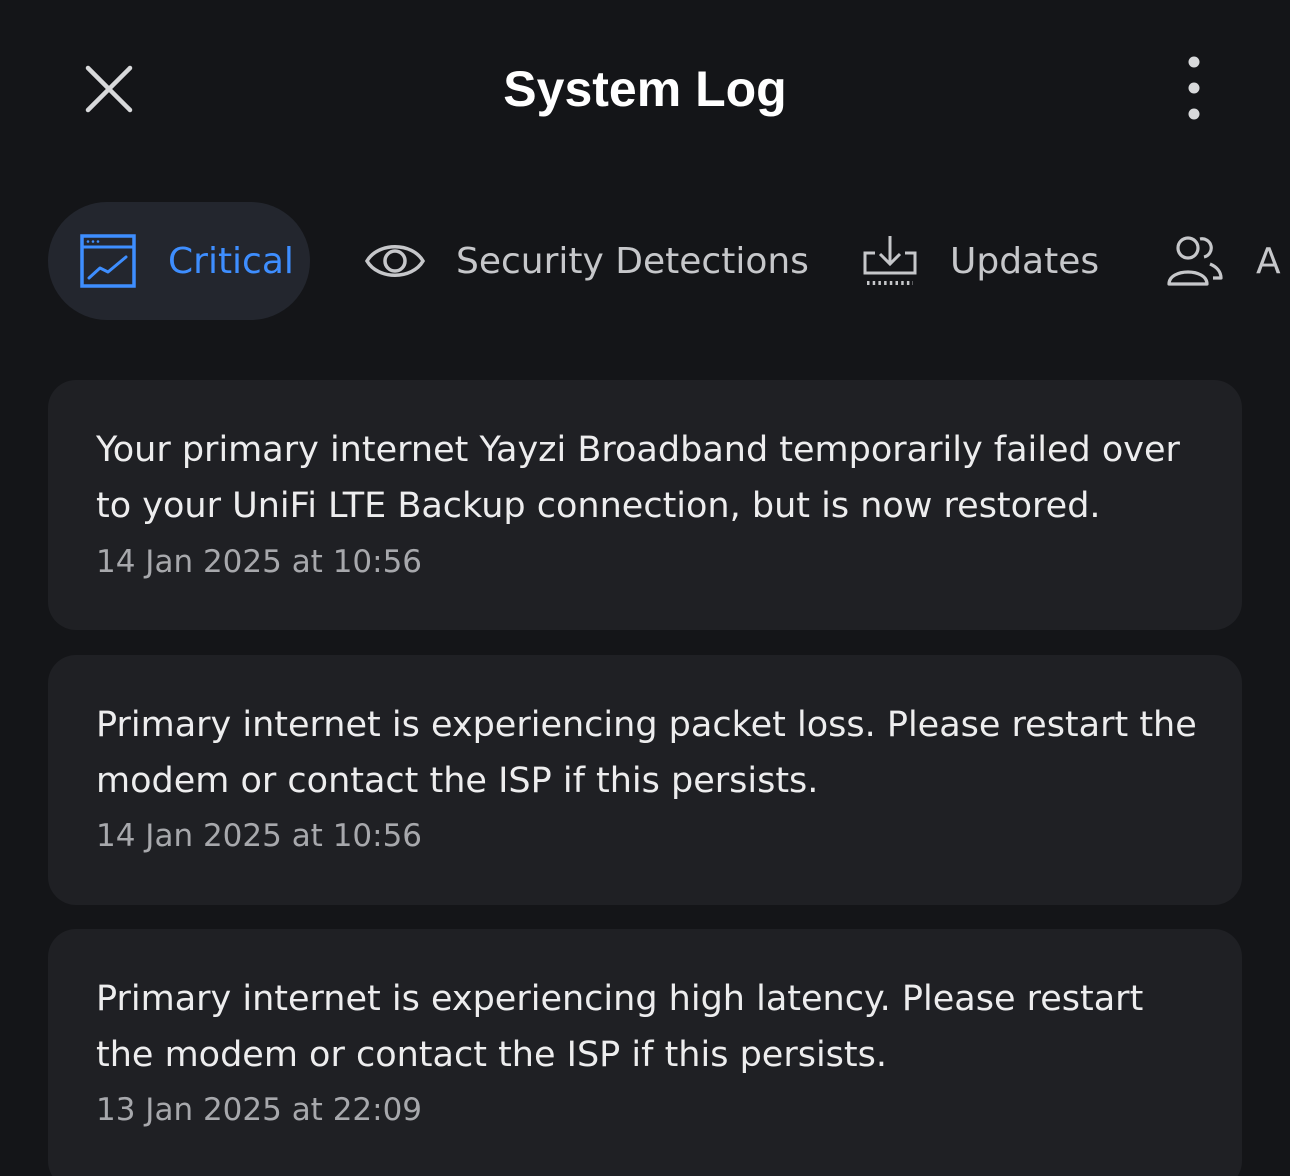 This screenshot has height=1176, width=1290. I want to click on log-timestamp: 13 Jan 2025 at 22:09, so click(259, 1110).